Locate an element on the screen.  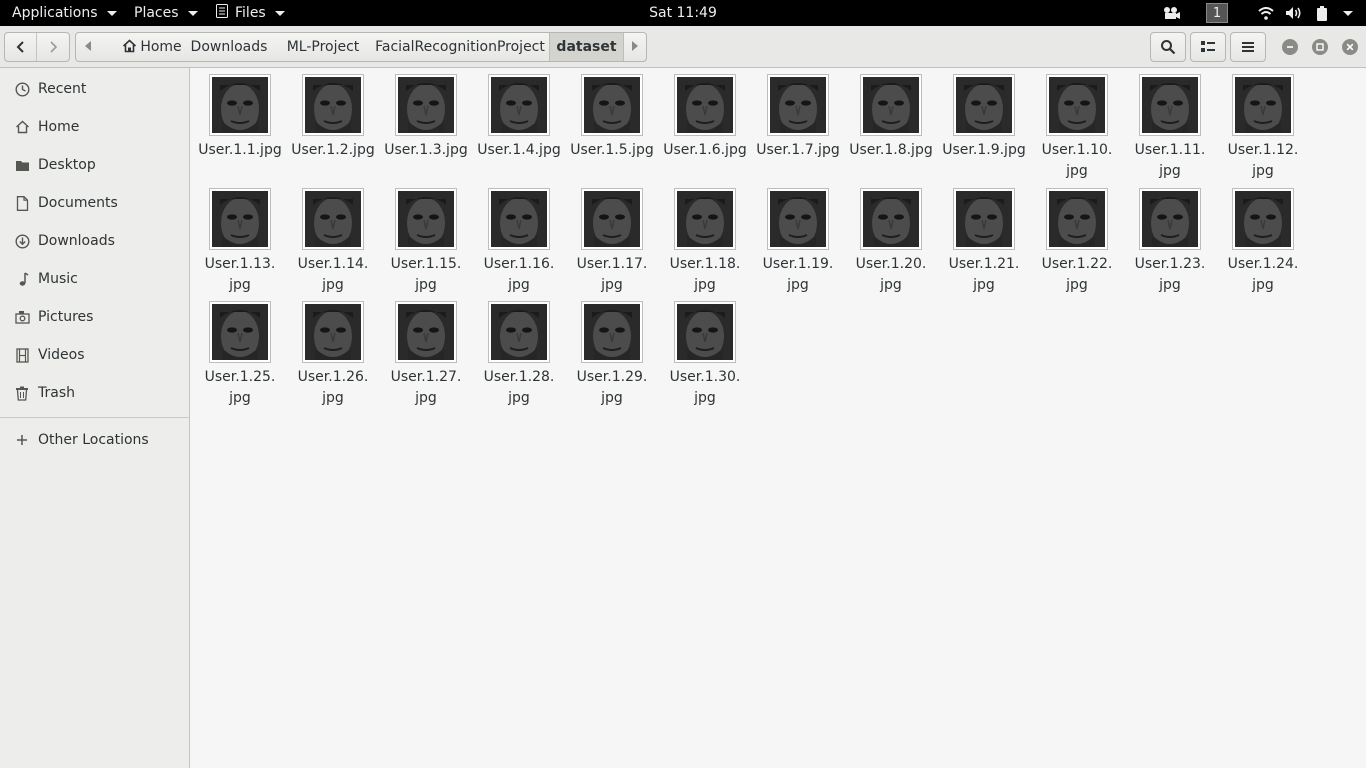
crumb-downloads: Downloads is located at coordinates (229, 47).